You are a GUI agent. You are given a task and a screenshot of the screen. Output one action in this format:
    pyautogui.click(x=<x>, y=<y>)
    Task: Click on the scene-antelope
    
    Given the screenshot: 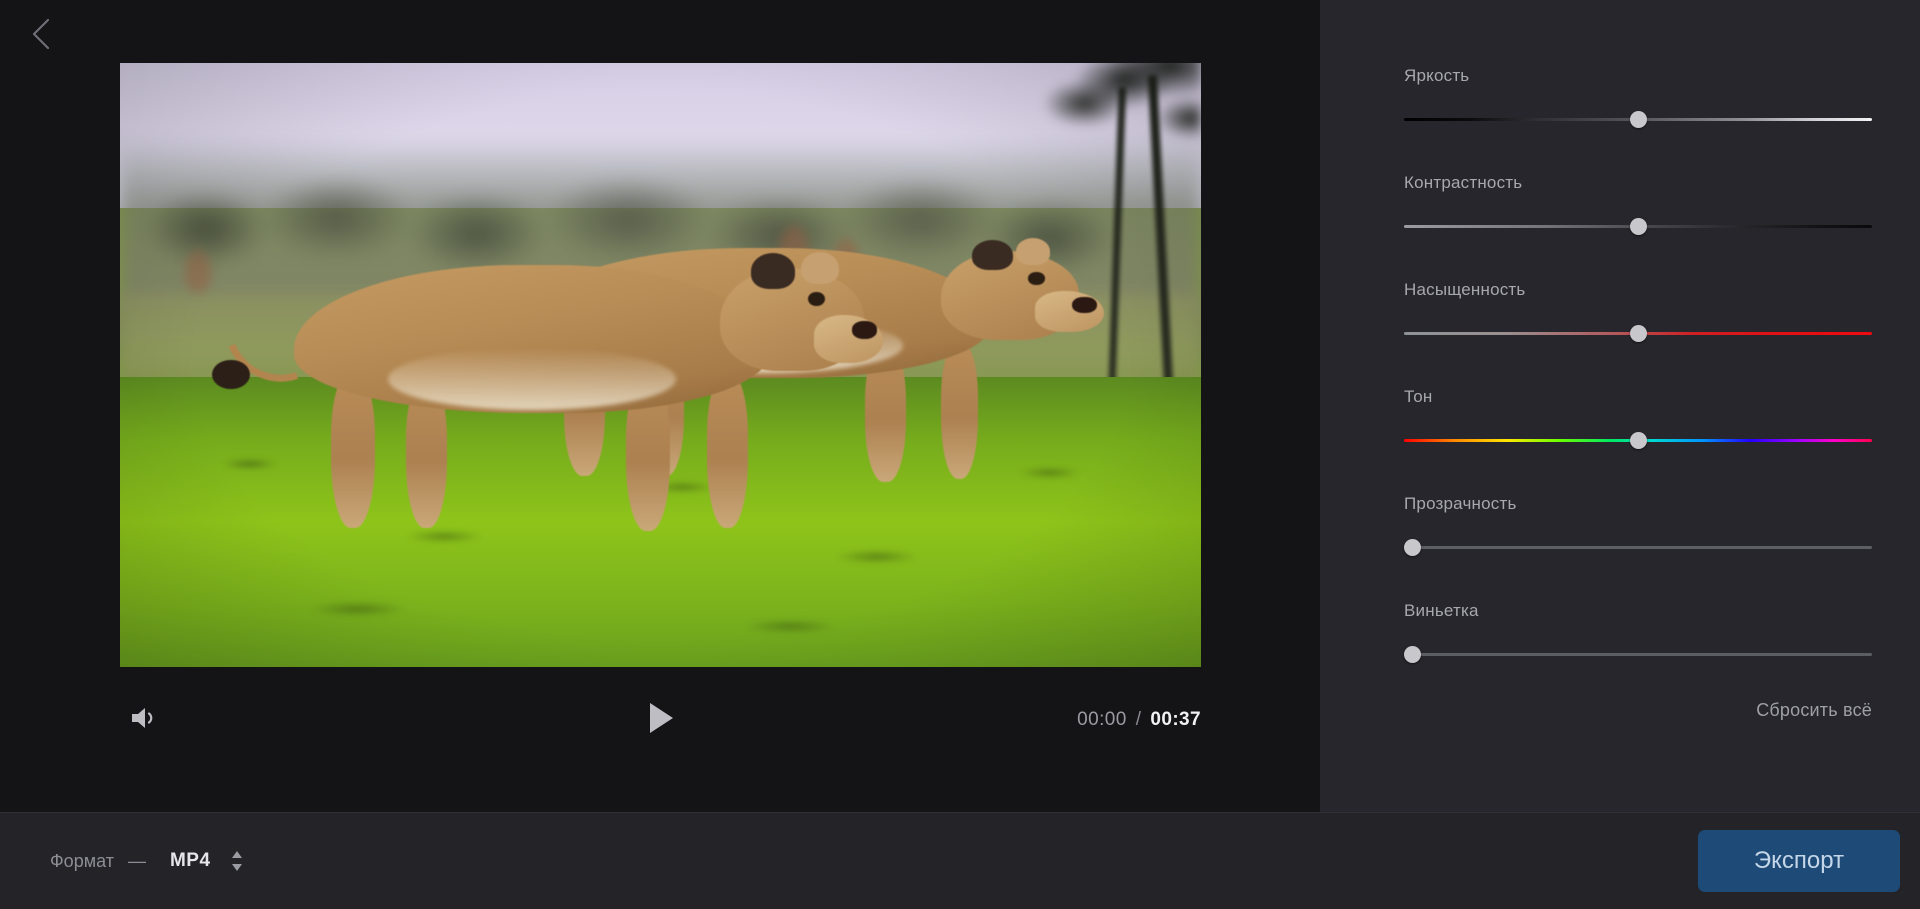 What is the action you would take?
    pyautogui.click(x=197, y=271)
    